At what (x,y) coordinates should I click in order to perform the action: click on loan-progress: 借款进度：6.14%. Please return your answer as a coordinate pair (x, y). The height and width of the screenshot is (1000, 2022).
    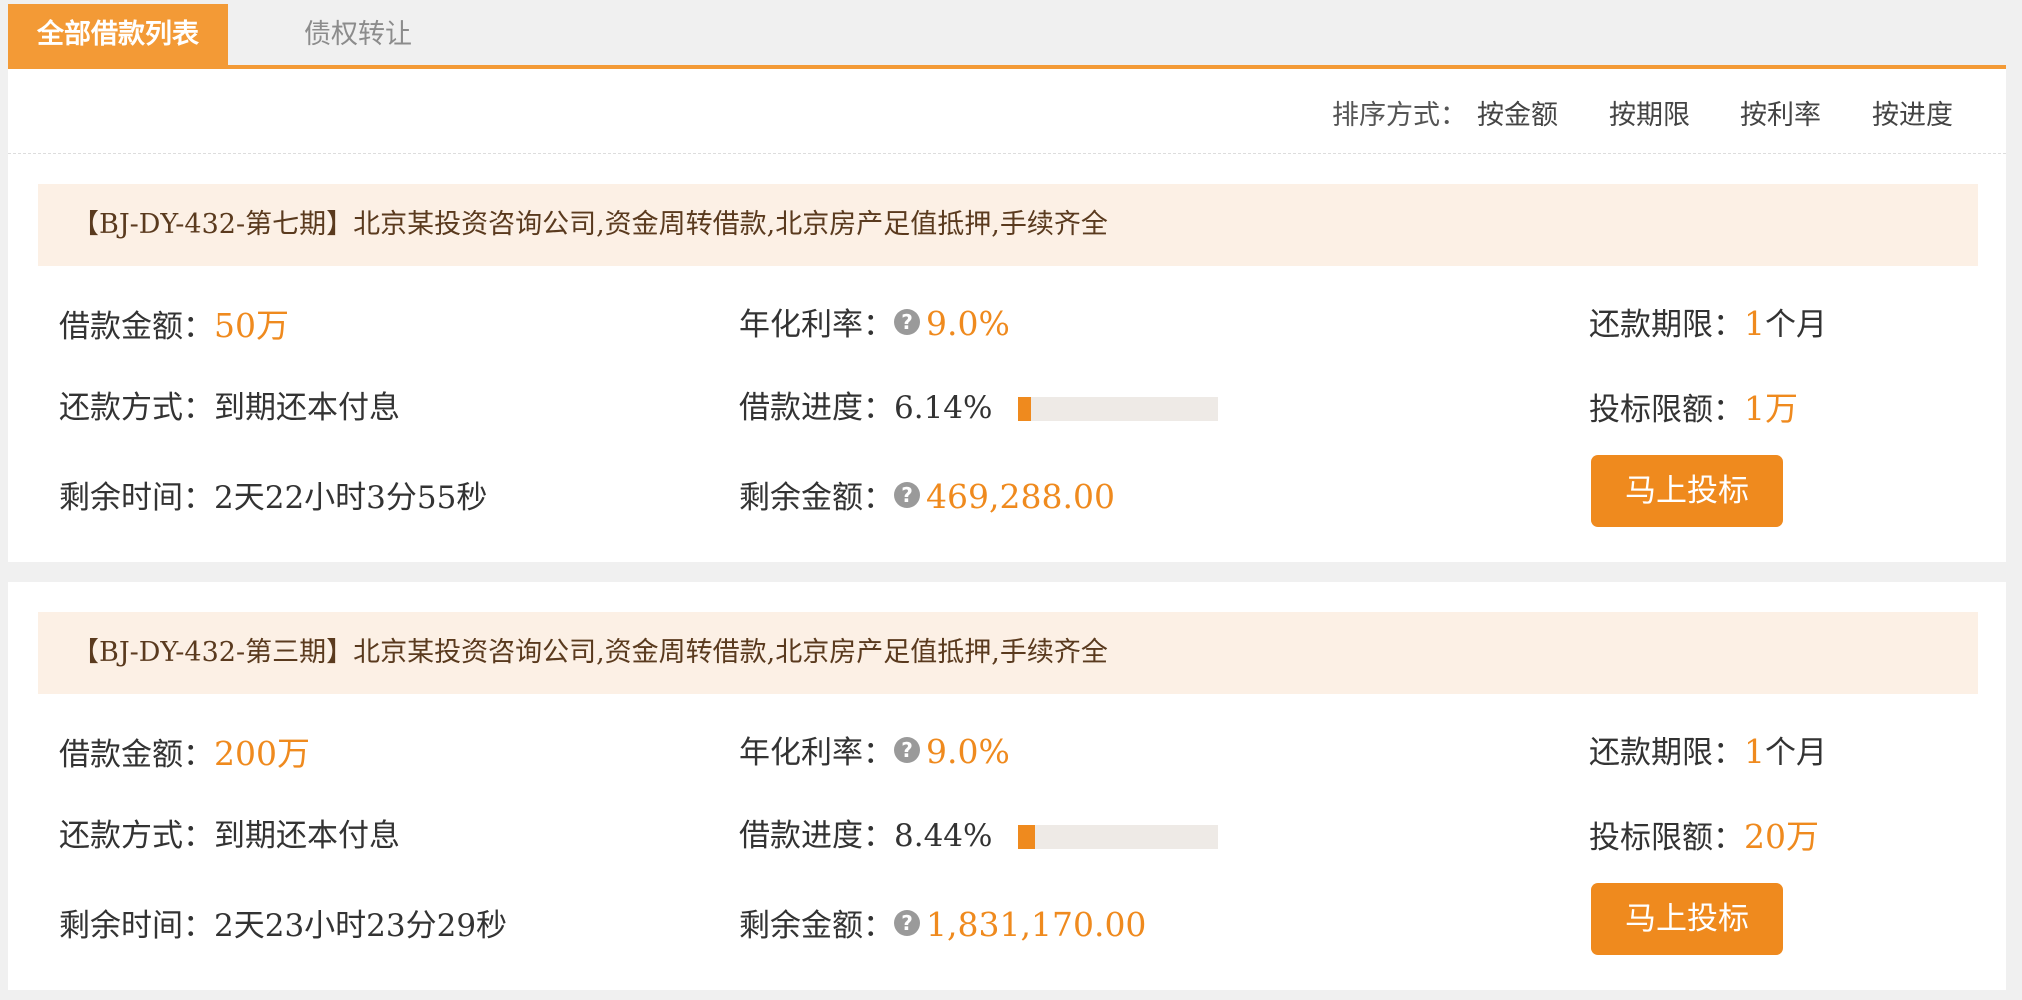
    Looking at the image, I should click on (979, 404).